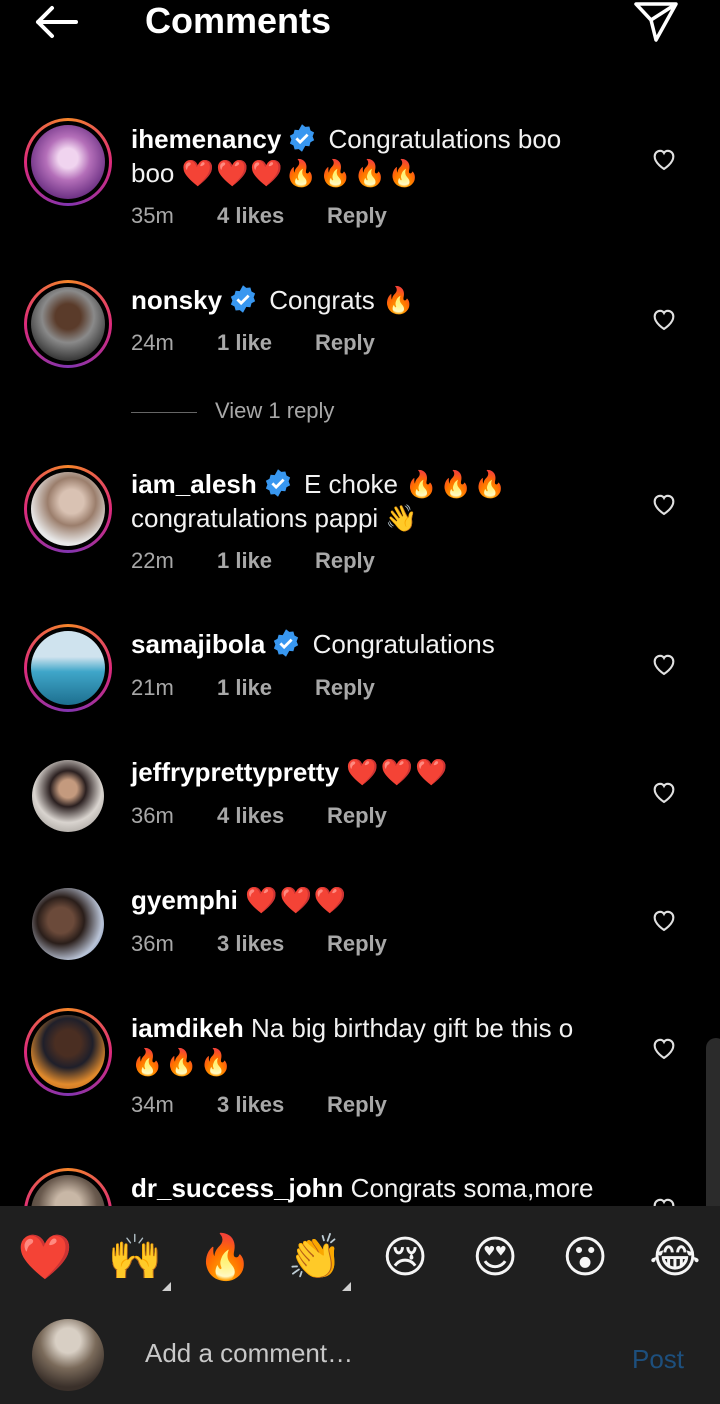 This screenshot has width=720, height=1404. I want to click on divider, so click(164, 412).